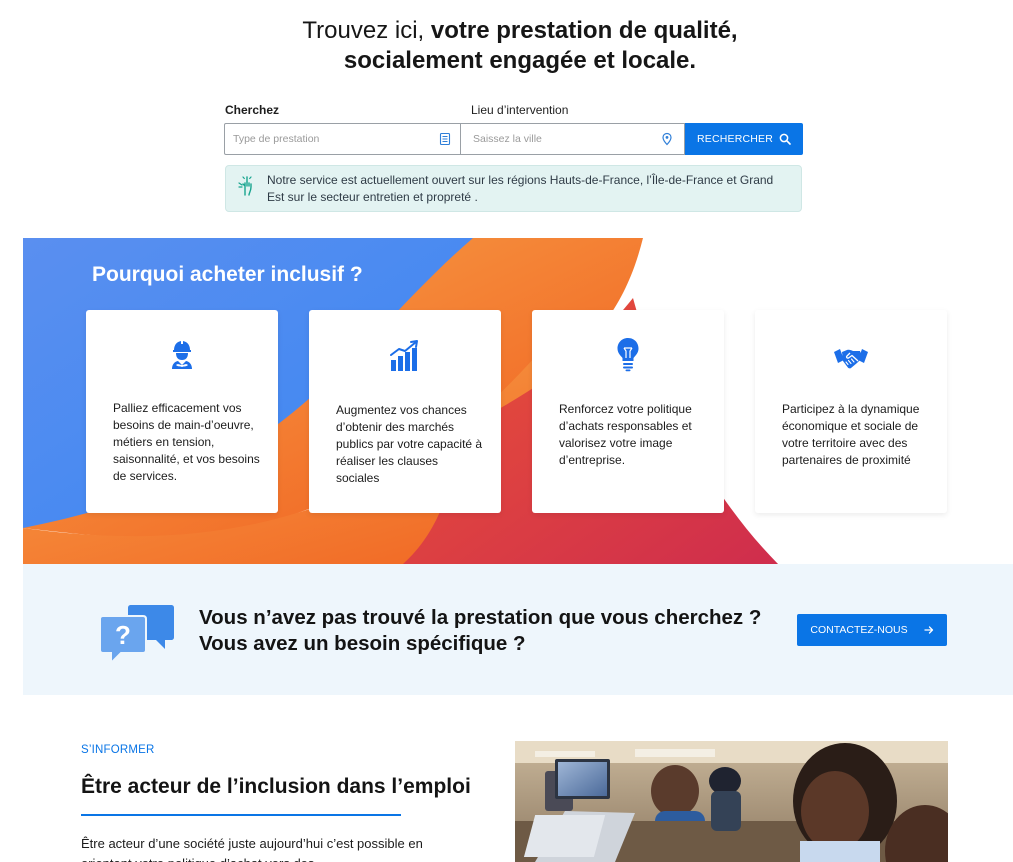  What do you see at coordinates (520, 110) in the screenshot?
I see `search-location-label: Lieu d’intervention` at bounding box center [520, 110].